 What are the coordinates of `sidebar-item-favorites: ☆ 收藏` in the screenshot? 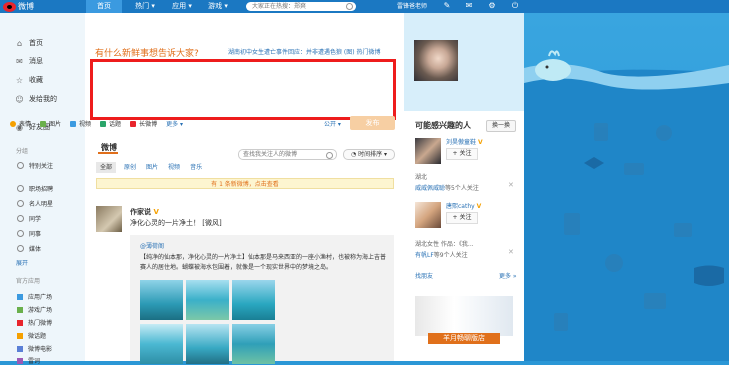 It's located at (29, 80).